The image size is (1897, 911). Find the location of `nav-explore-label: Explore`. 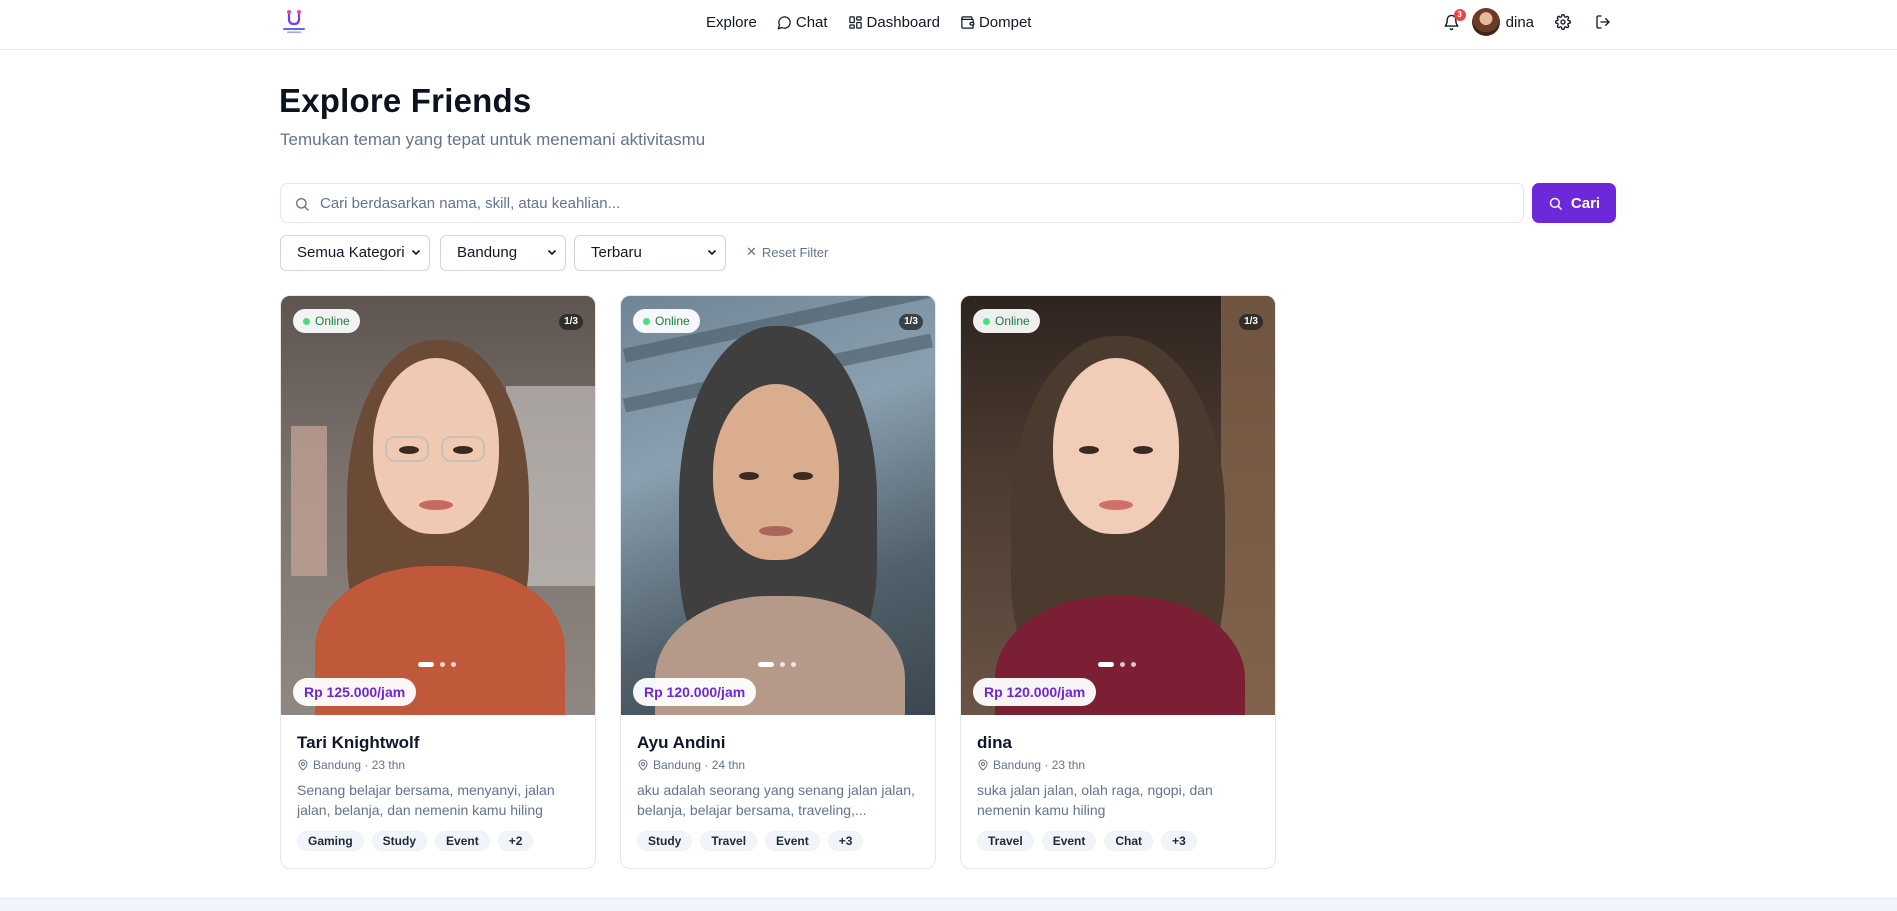

nav-explore-label: Explore is located at coordinates (731, 22).